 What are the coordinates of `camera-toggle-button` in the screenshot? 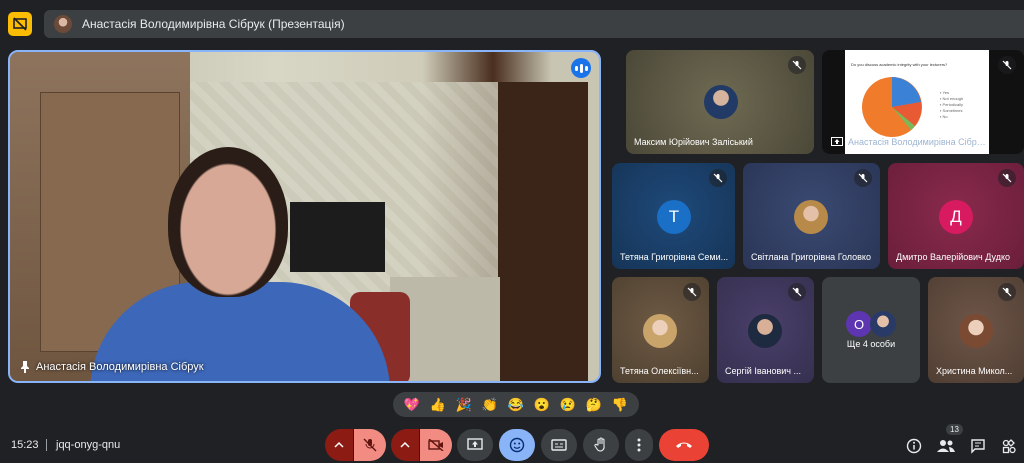 It's located at (436, 445).